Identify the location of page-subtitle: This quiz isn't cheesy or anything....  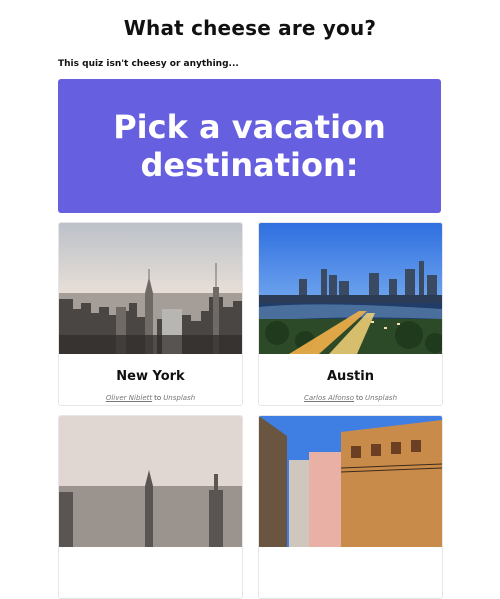
(148, 64).